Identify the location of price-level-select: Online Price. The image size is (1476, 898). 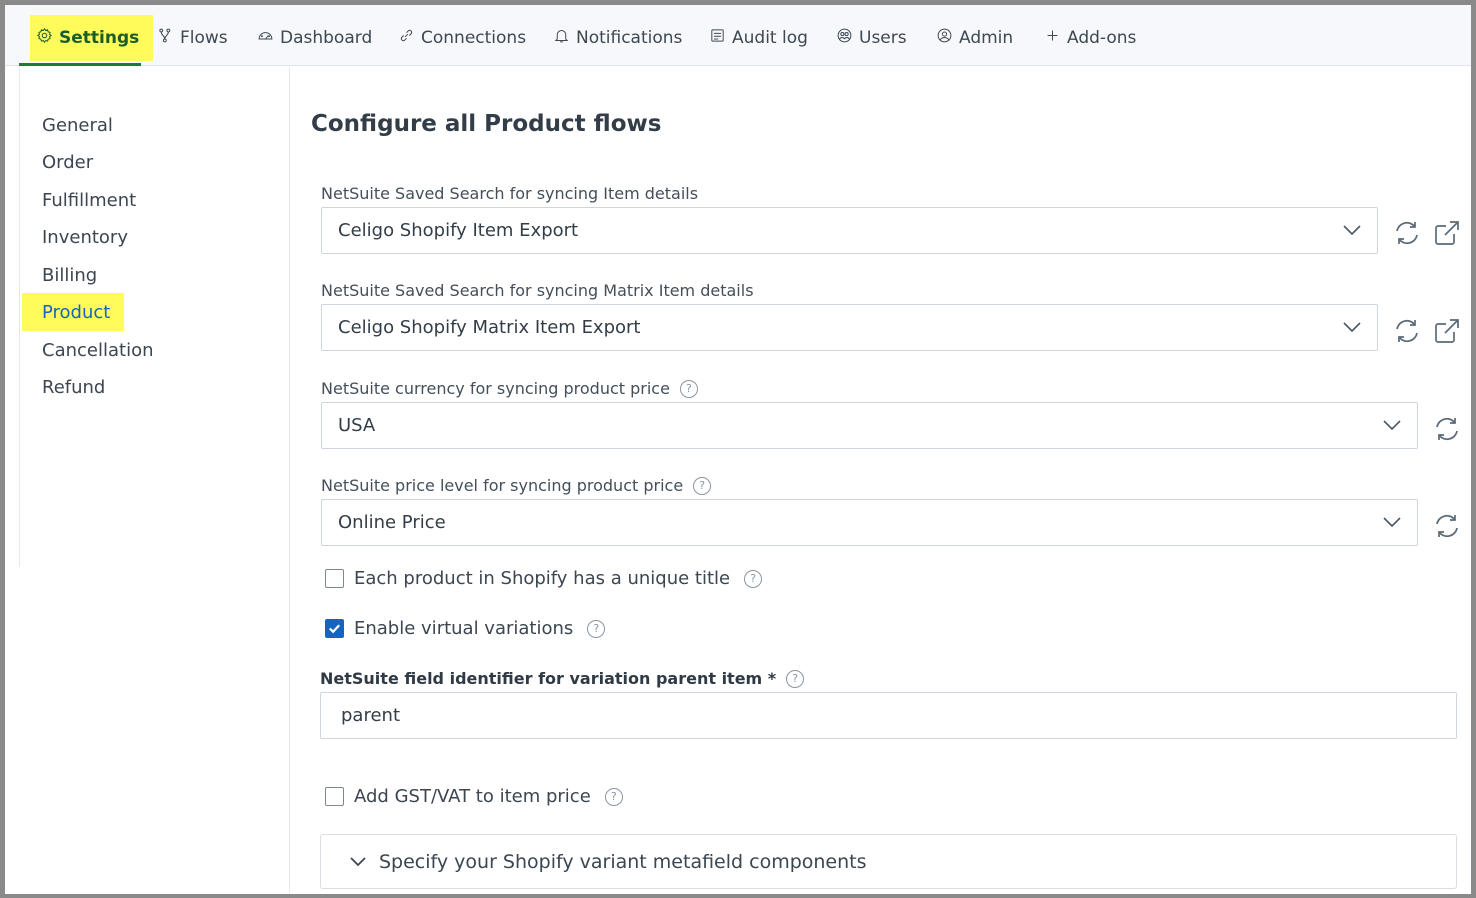
(869, 522).